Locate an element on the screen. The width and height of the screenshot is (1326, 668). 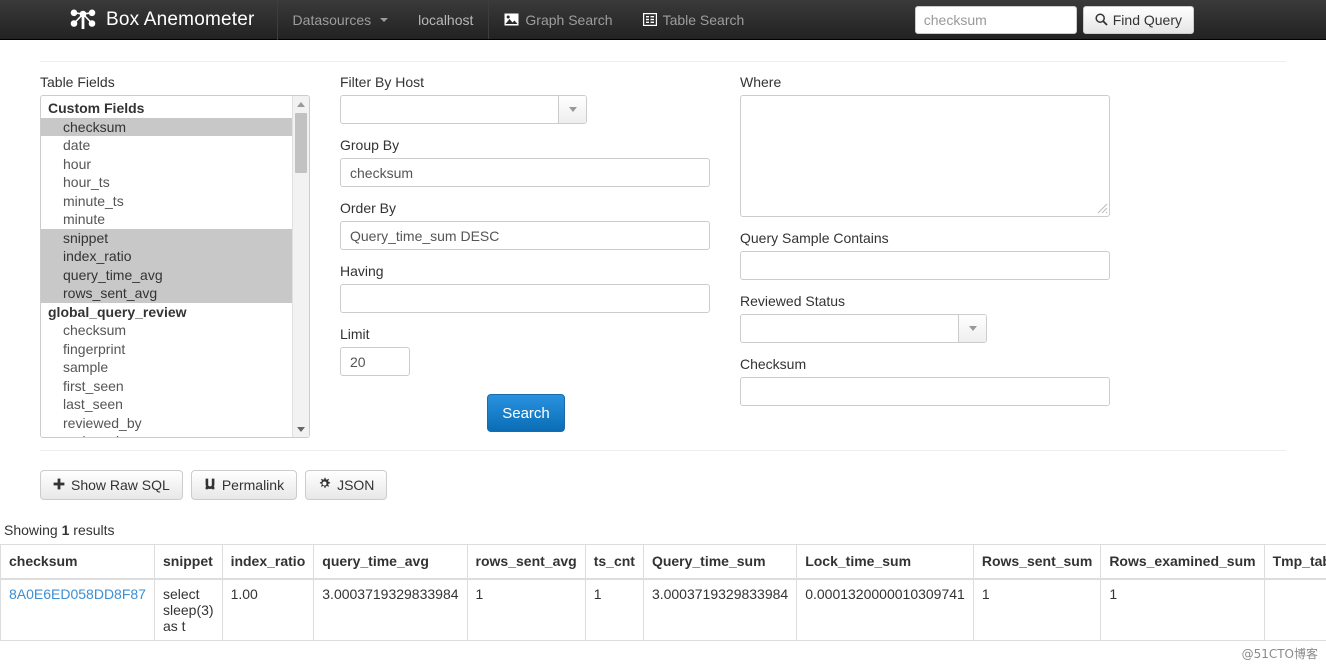
find-query-button-label: Find Query is located at coordinates (1147, 19).